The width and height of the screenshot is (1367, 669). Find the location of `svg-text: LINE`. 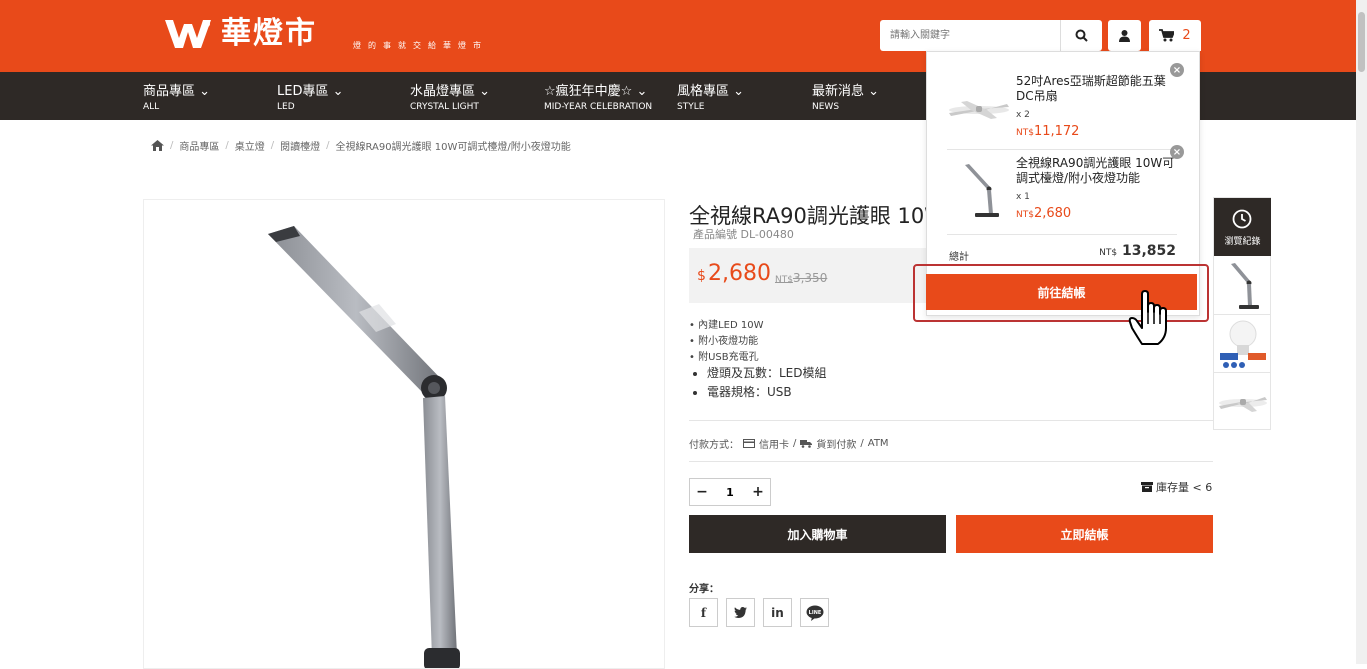

svg-text: LINE is located at coordinates (814, 613).